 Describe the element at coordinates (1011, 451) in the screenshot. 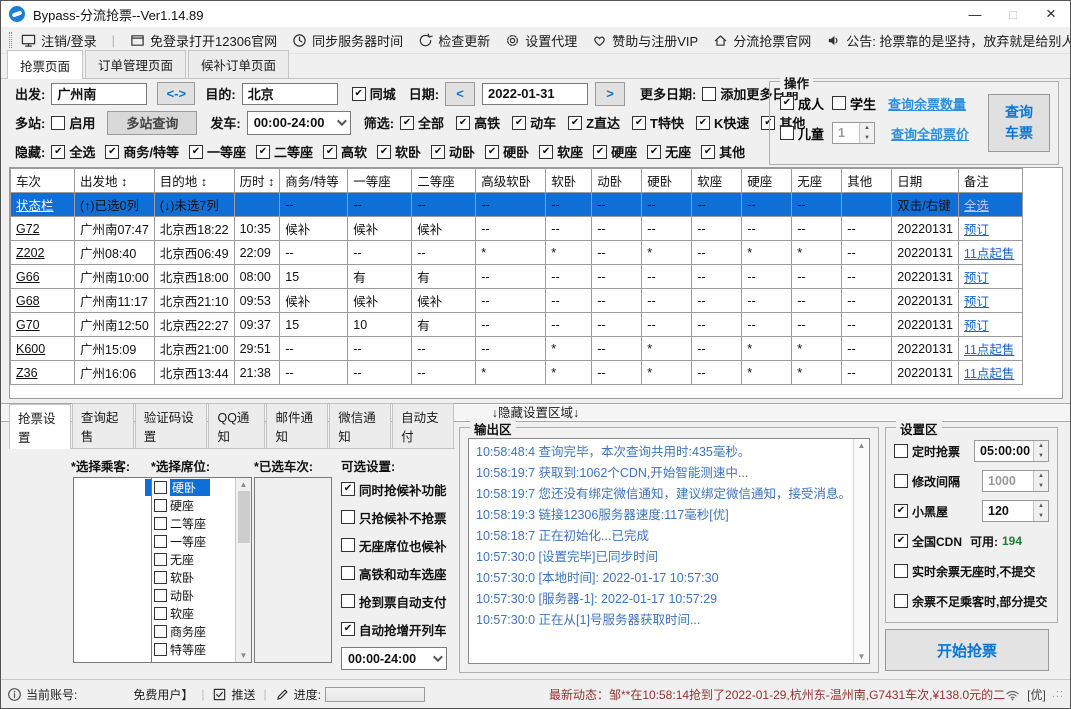

I see `timed-grab-spinner: 05:00:00` at that location.